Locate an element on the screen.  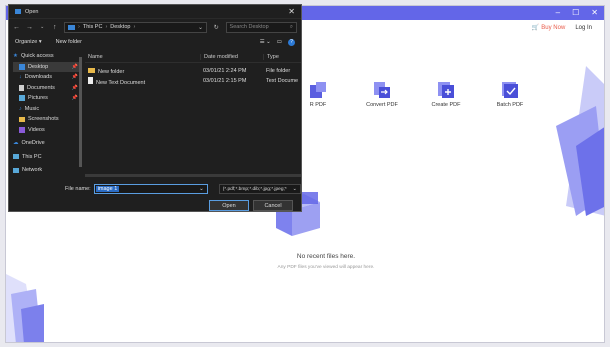
nav-item-videos: Videos is located at coordinates (47, 130).